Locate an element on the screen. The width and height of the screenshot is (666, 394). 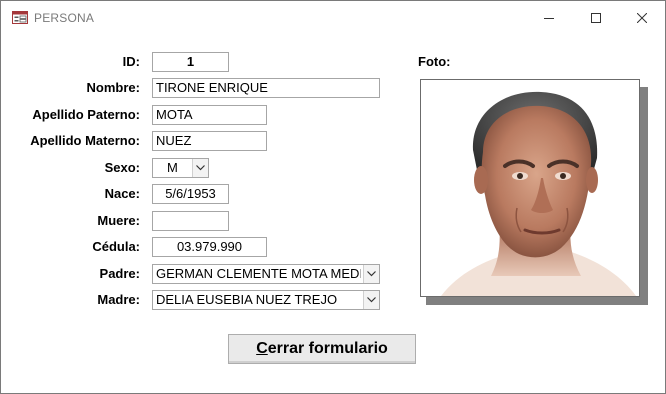
form-icon is located at coordinates (20, 17).